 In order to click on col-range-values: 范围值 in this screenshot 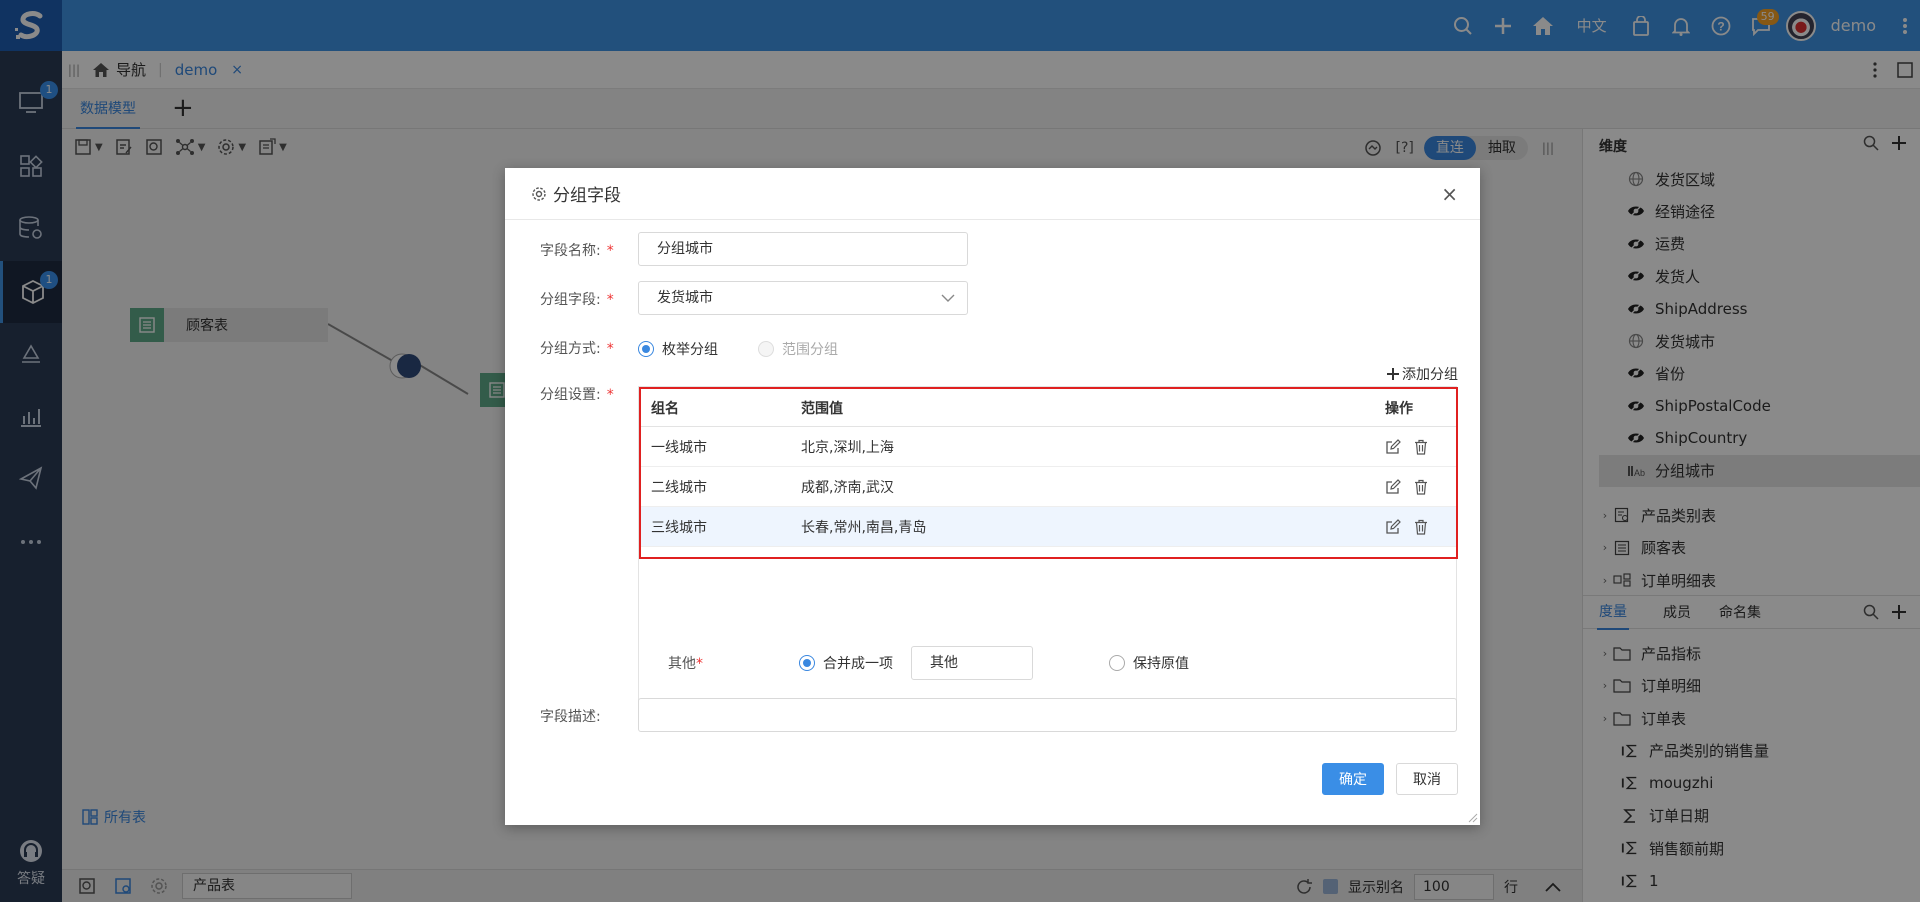, I will do `click(822, 408)`.